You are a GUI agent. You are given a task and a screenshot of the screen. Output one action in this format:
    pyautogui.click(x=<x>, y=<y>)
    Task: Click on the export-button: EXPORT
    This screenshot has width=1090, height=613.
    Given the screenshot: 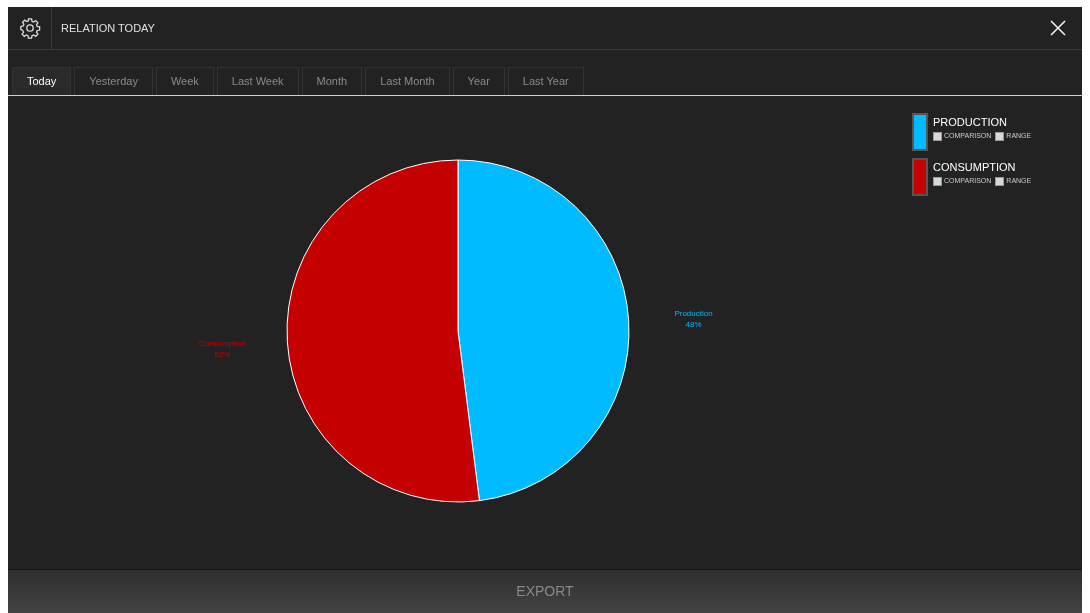 What is the action you would take?
    pyautogui.click(x=545, y=591)
    